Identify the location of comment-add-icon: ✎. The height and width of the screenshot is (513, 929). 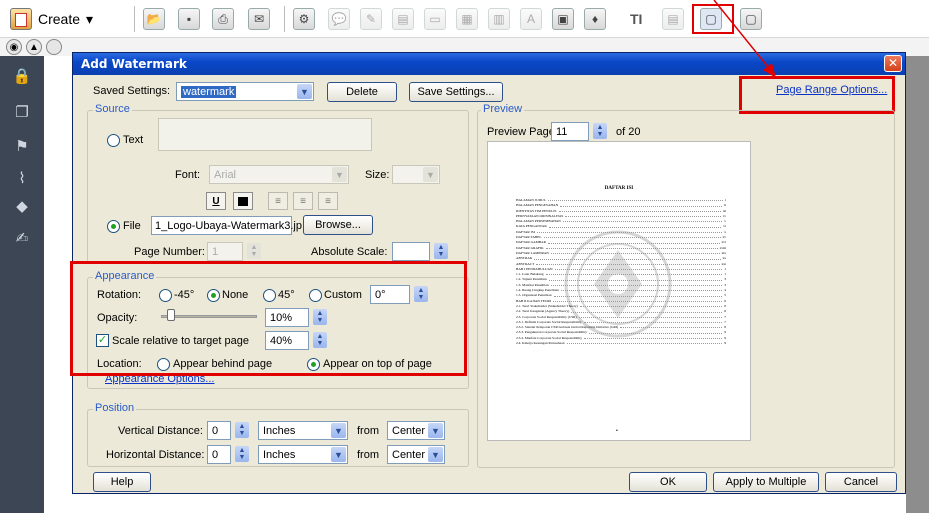
(371, 19).